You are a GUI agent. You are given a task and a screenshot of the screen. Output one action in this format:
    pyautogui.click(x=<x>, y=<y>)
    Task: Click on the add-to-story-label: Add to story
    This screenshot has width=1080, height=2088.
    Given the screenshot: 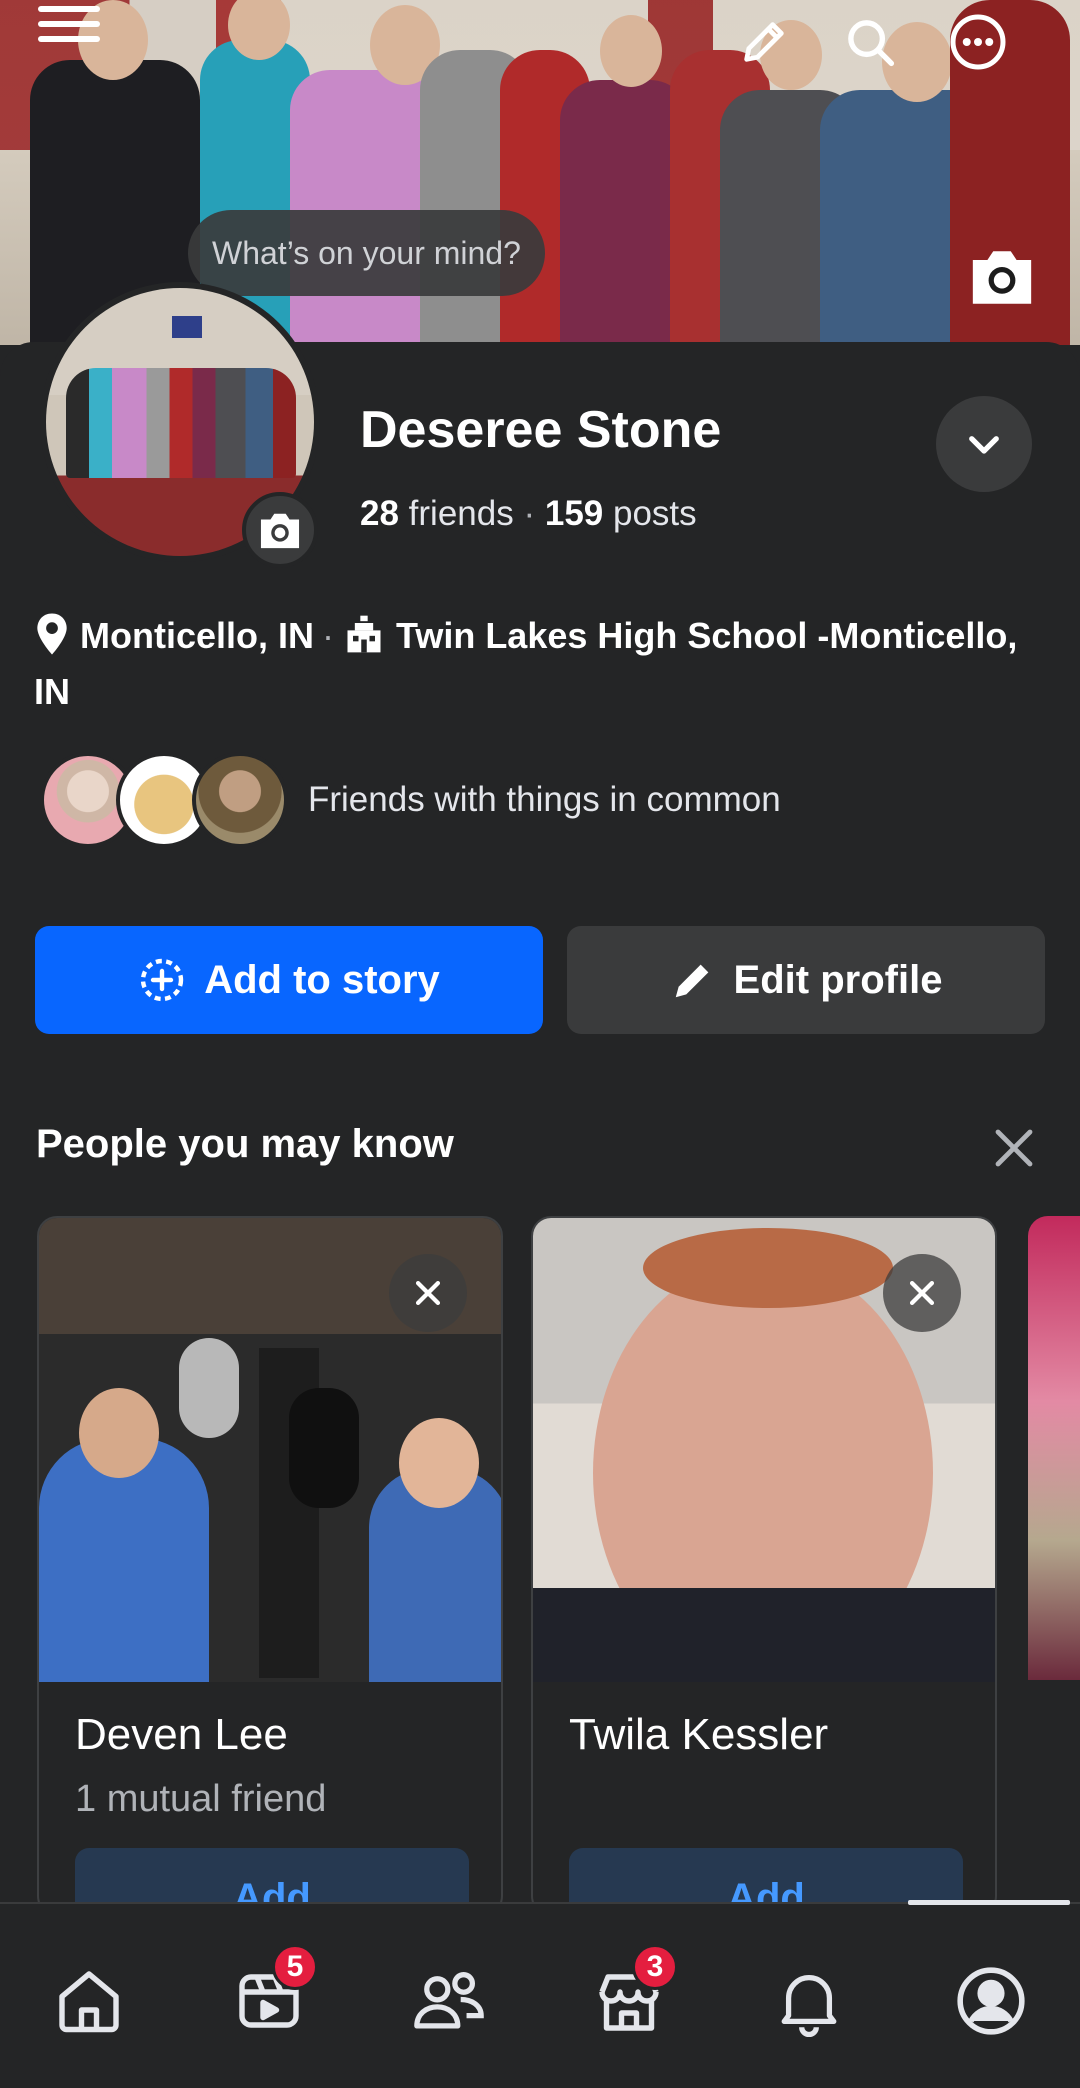 What is the action you would take?
    pyautogui.click(x=322, y=979)
    